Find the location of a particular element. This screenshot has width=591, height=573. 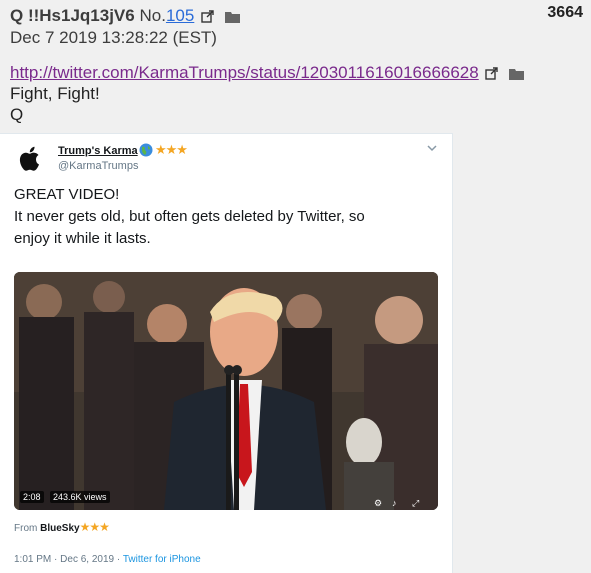

fullscreen-icon: ⤢ is located at coordinates (415, 503).